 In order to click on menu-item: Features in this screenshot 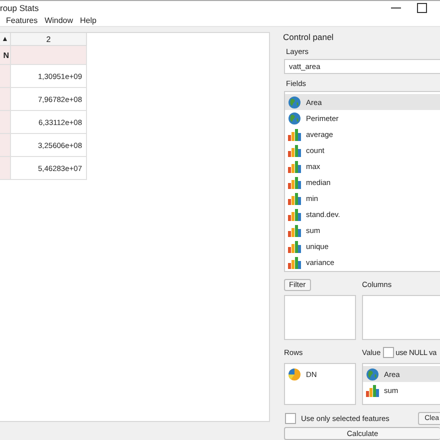, I will do `click(22, 20)`.